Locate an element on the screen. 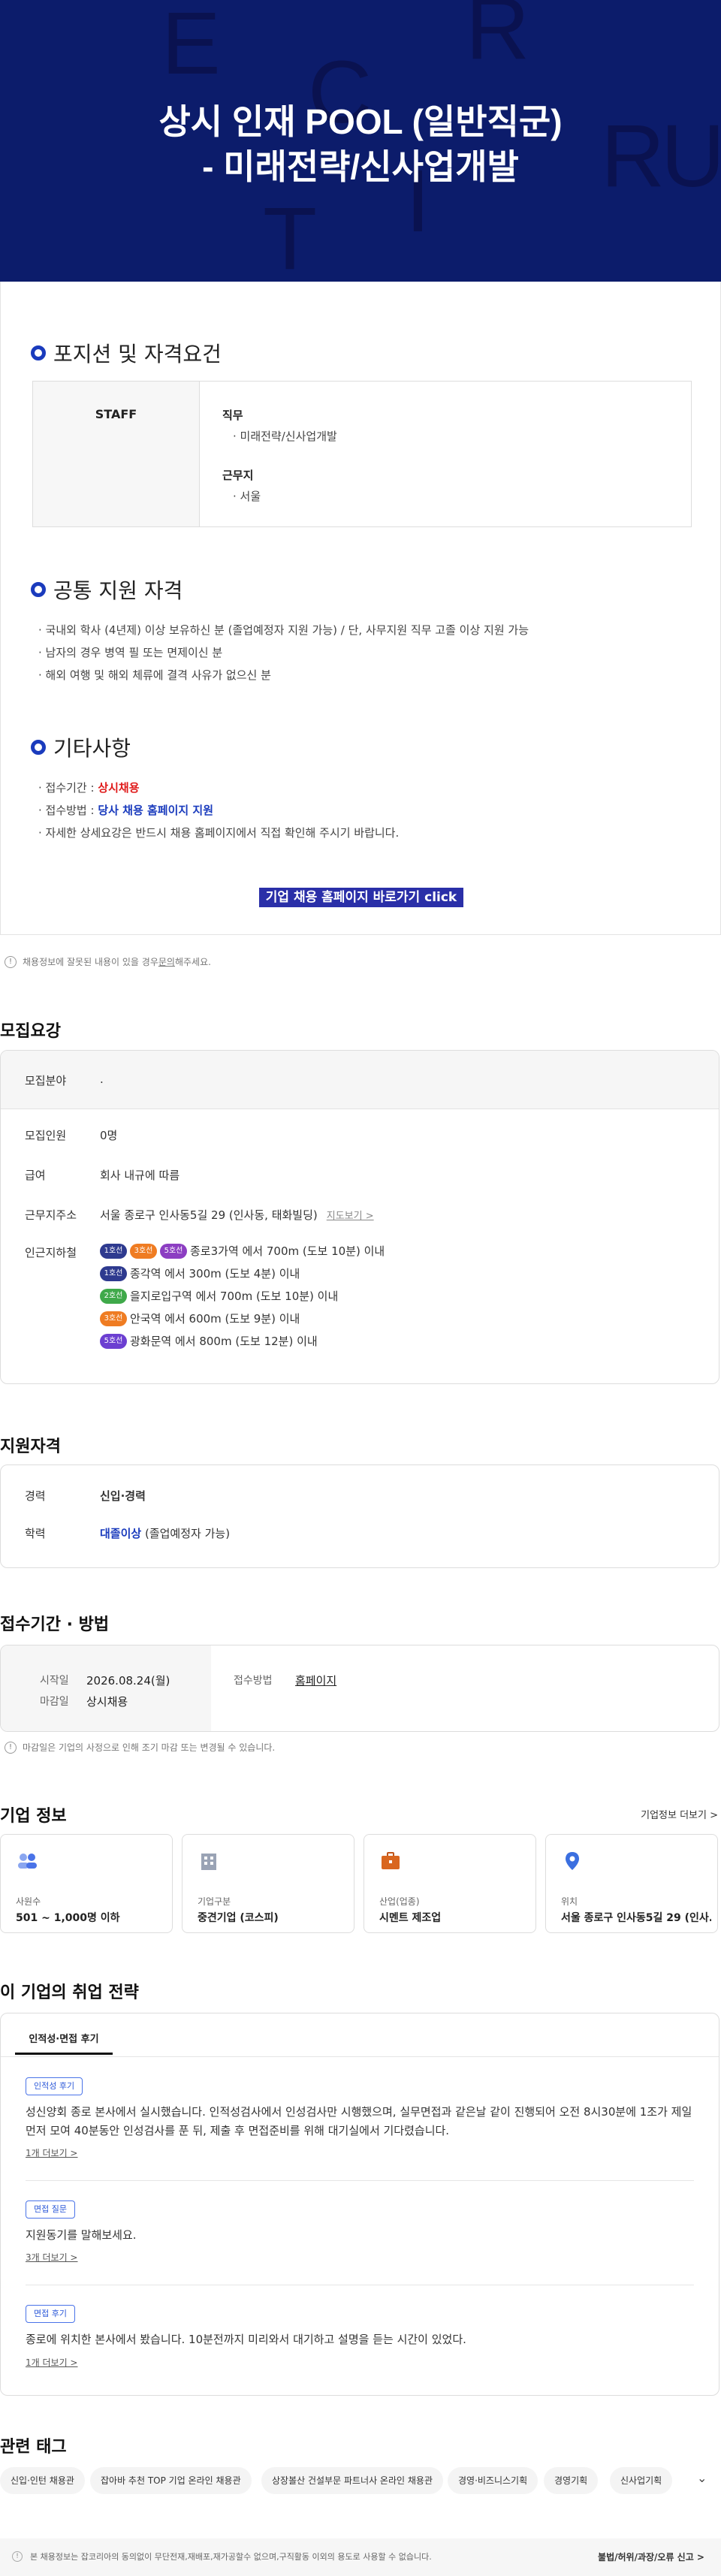 This screenshot has height=2576, width=721. subway-distance: 광화문역 에서 800m (도보 12분) 이내 is located at coordinates (224, 1341).